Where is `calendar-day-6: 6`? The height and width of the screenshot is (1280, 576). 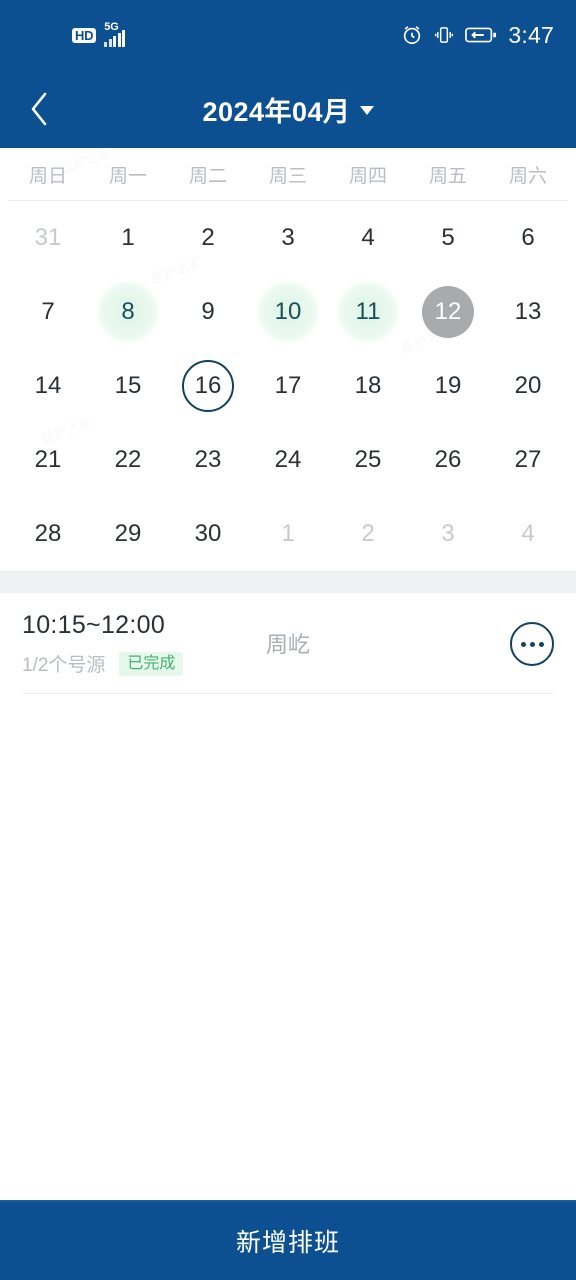 calendar-day-6: 6 is located at coordinates (528, 238).